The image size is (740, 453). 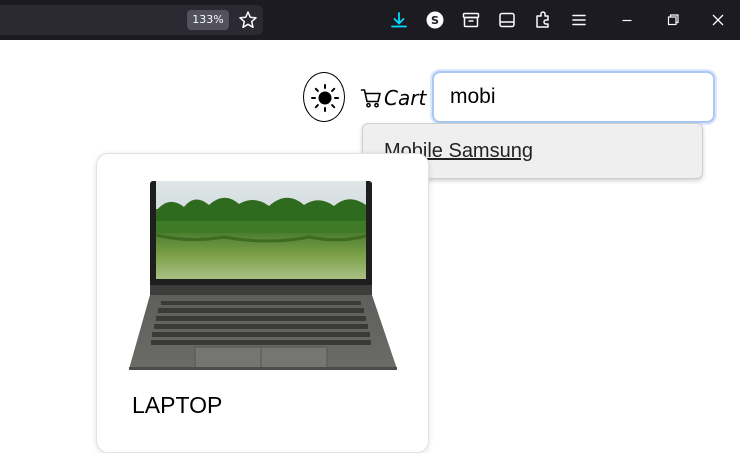 What do you see at coordinates (579, 20) in the screenshot?
I see `menu-icon` at bounding box center [579, 20].